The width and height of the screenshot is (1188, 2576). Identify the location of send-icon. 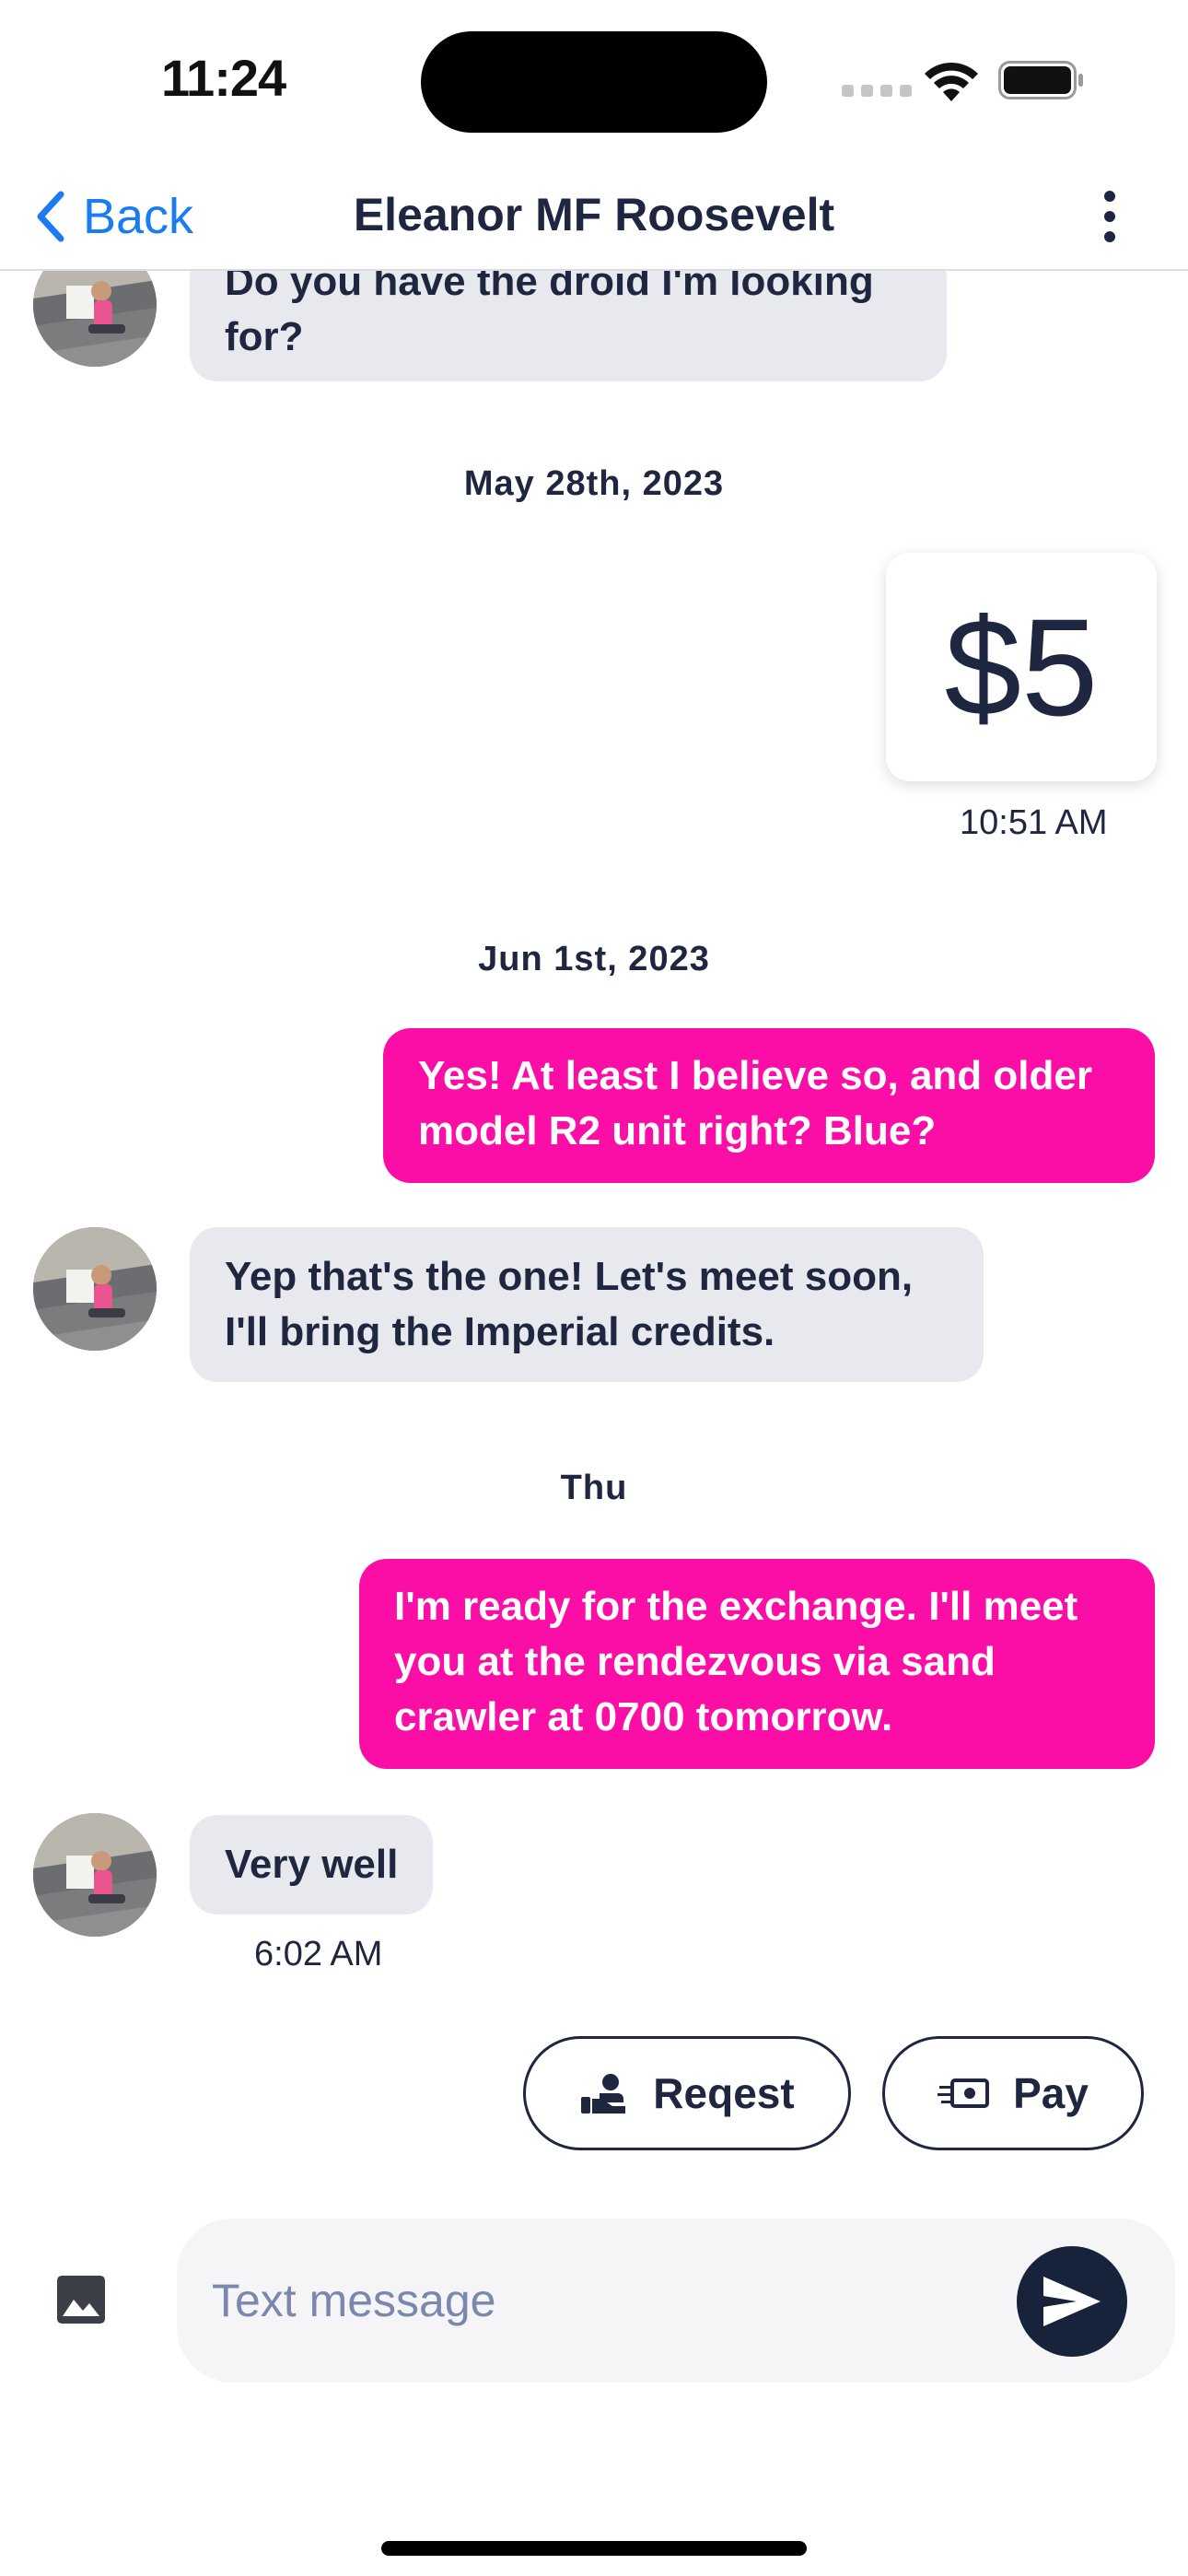
(1072, 2301).